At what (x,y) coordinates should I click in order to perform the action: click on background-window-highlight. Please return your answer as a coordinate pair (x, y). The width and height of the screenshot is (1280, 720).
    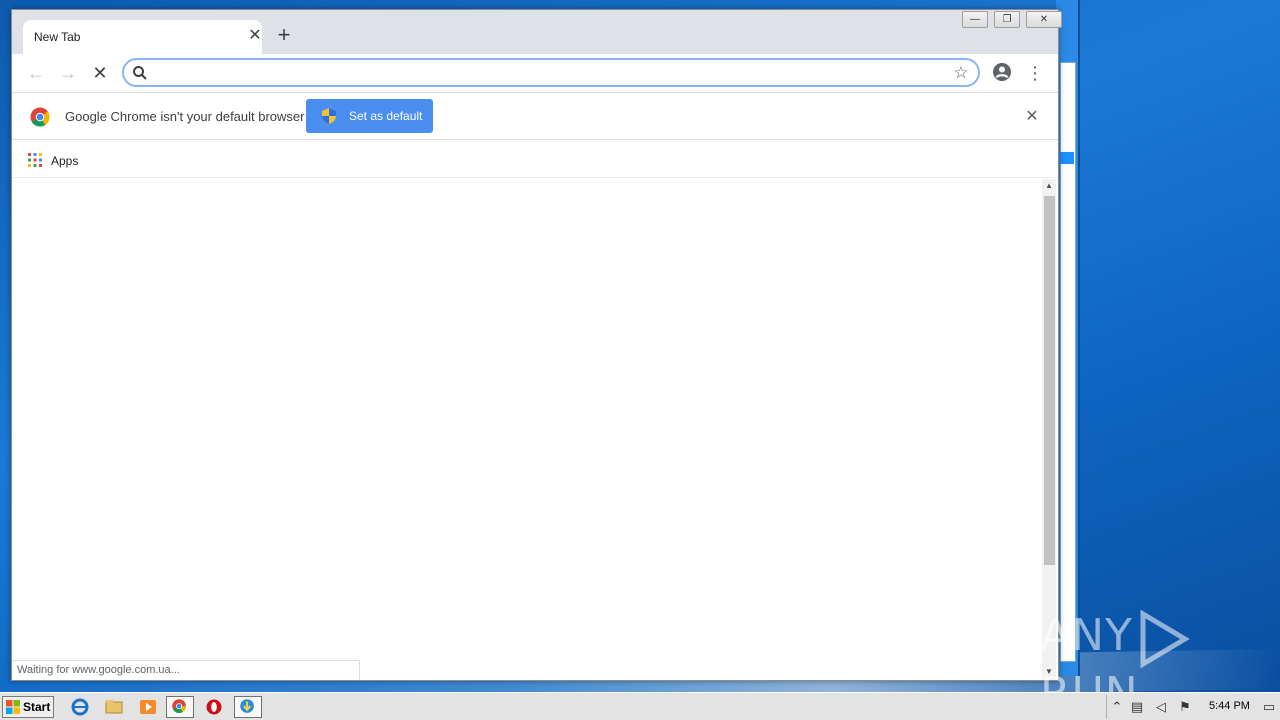
    Looking at the image, I should click on (1067, 158).